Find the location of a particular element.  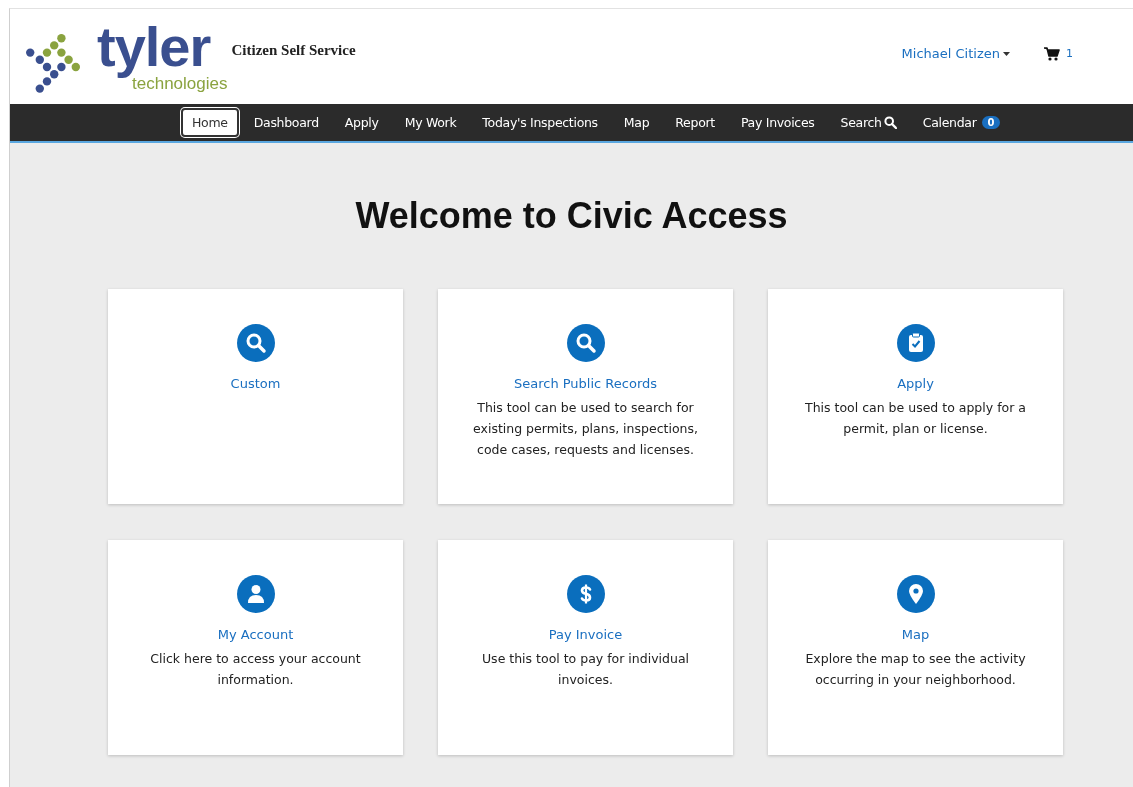

nav-tab: Map is located at coordinates (636, 122).